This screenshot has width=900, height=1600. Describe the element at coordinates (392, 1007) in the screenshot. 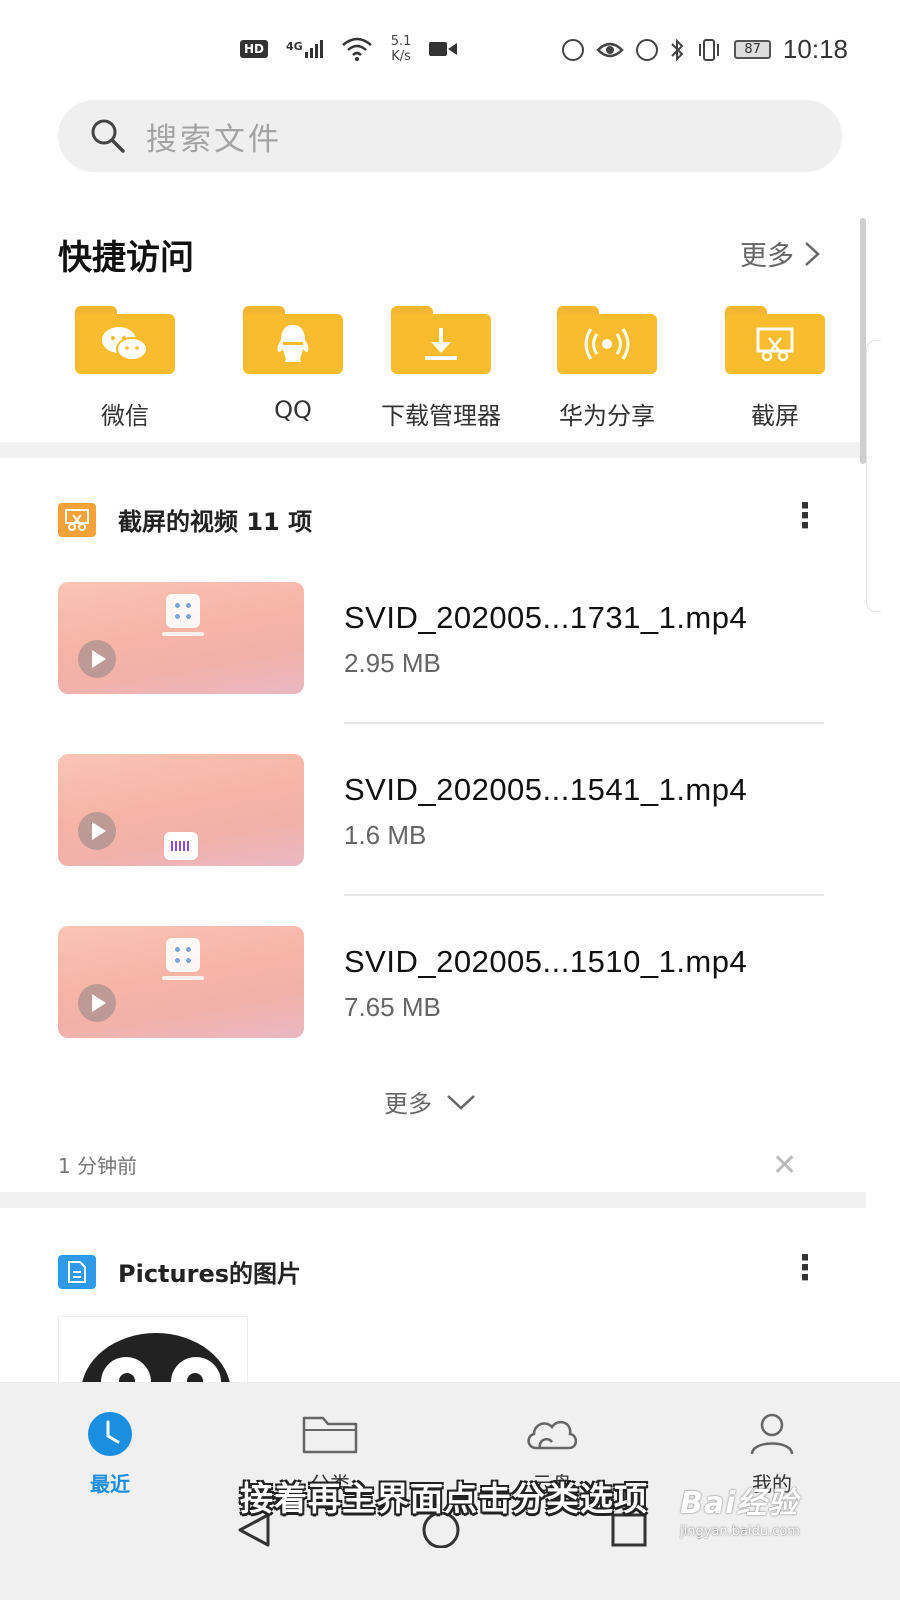

I see `file-size: 7.65 MB` at that location.